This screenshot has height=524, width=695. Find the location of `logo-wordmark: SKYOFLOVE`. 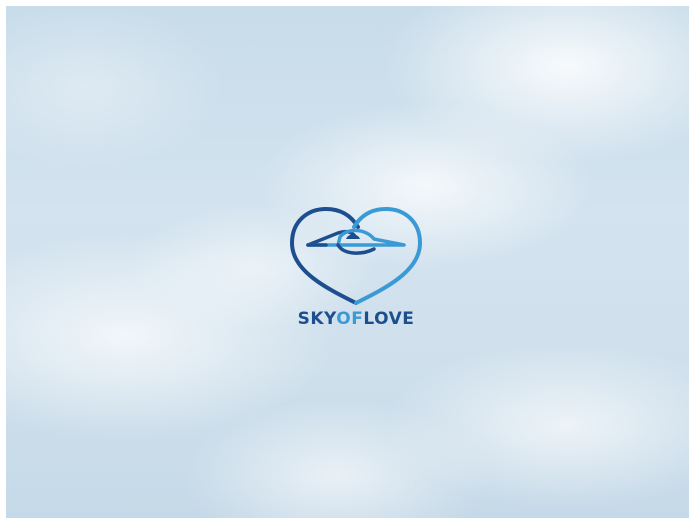

logo-wordmark: SKYOFLOVE is located at coordinates (356, 319).